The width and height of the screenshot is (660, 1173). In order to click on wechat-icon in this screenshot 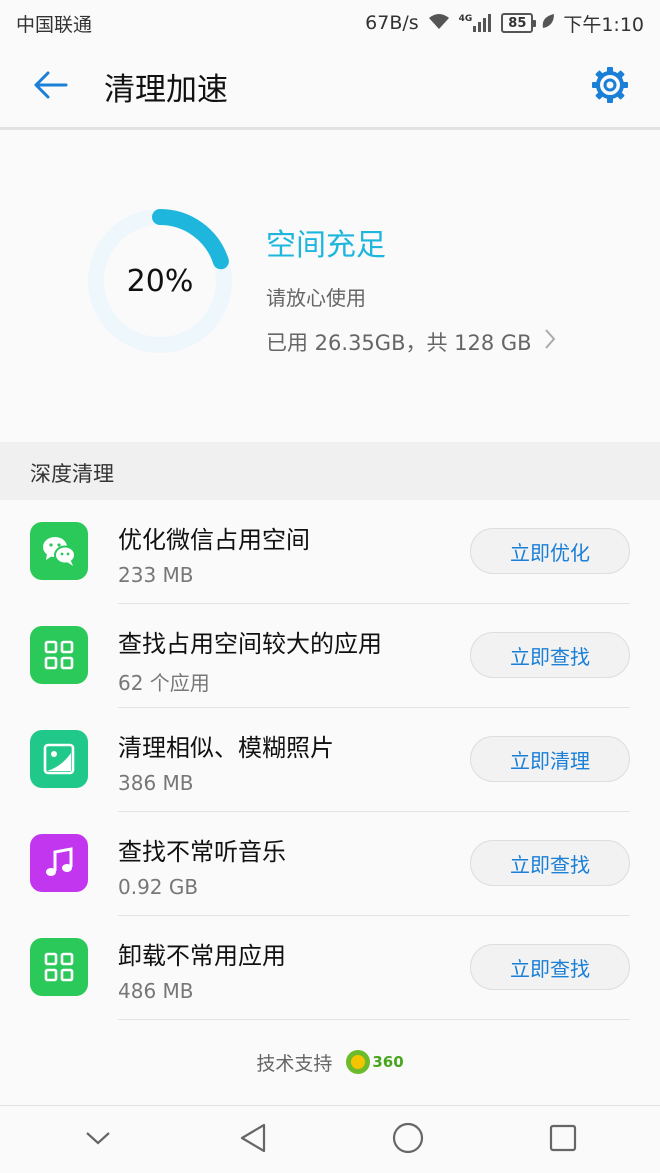, I will do `click(59, 551)`.